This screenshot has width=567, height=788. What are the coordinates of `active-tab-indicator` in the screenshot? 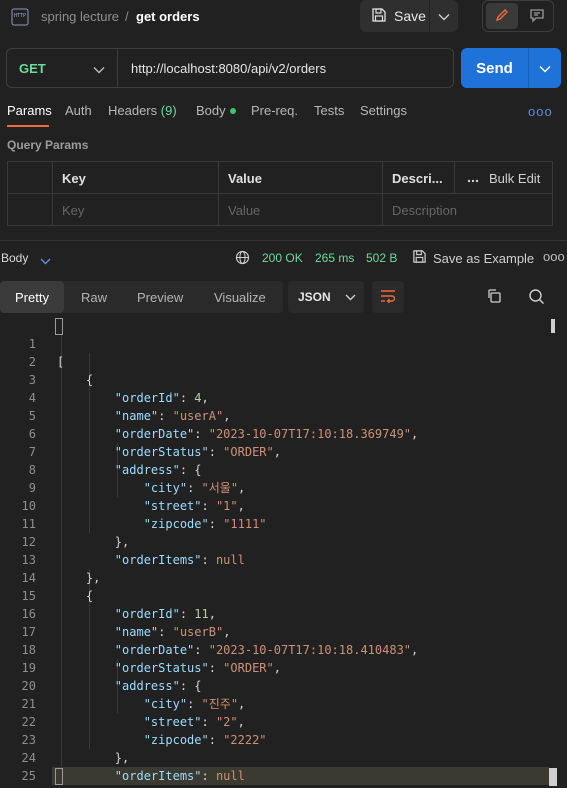 It's located at (28, 126).